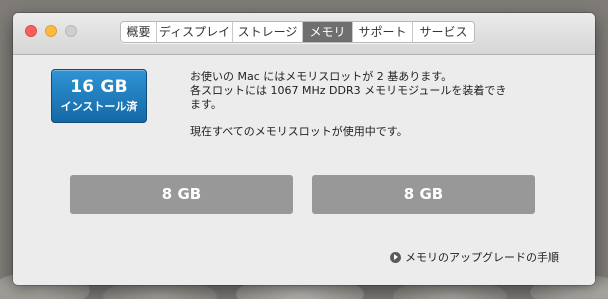  What do you see at coordinates (321, 76) in the screenshot?
I see `info-line: お使いの Mac にはメモリスロットが 2 基あります。` at bounding box center [321, 76].